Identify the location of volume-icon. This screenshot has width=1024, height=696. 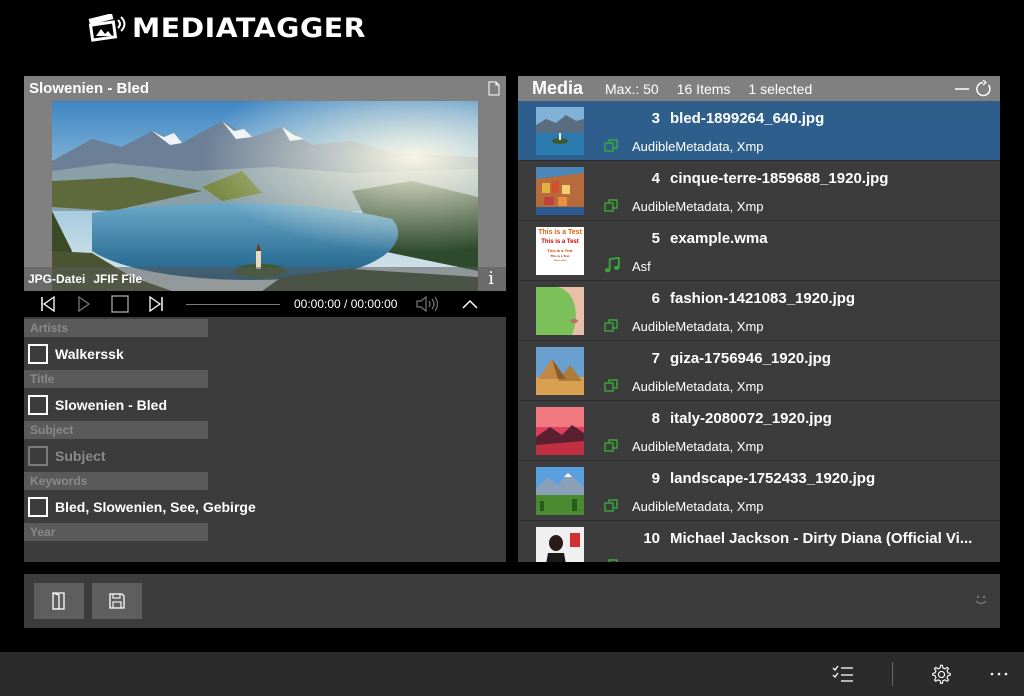
(427, 304).